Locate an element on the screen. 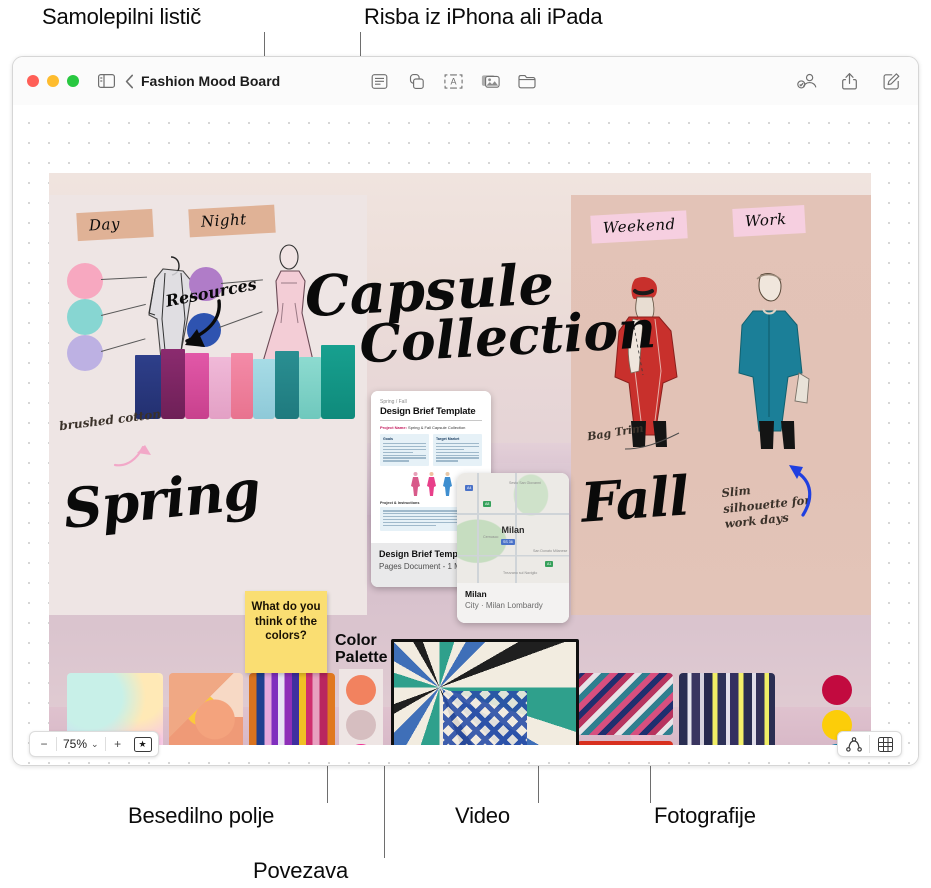 This screenshot has width=931, height=888. callout-label-text-field: Besedilno polje is located at coordinates (201, 815).